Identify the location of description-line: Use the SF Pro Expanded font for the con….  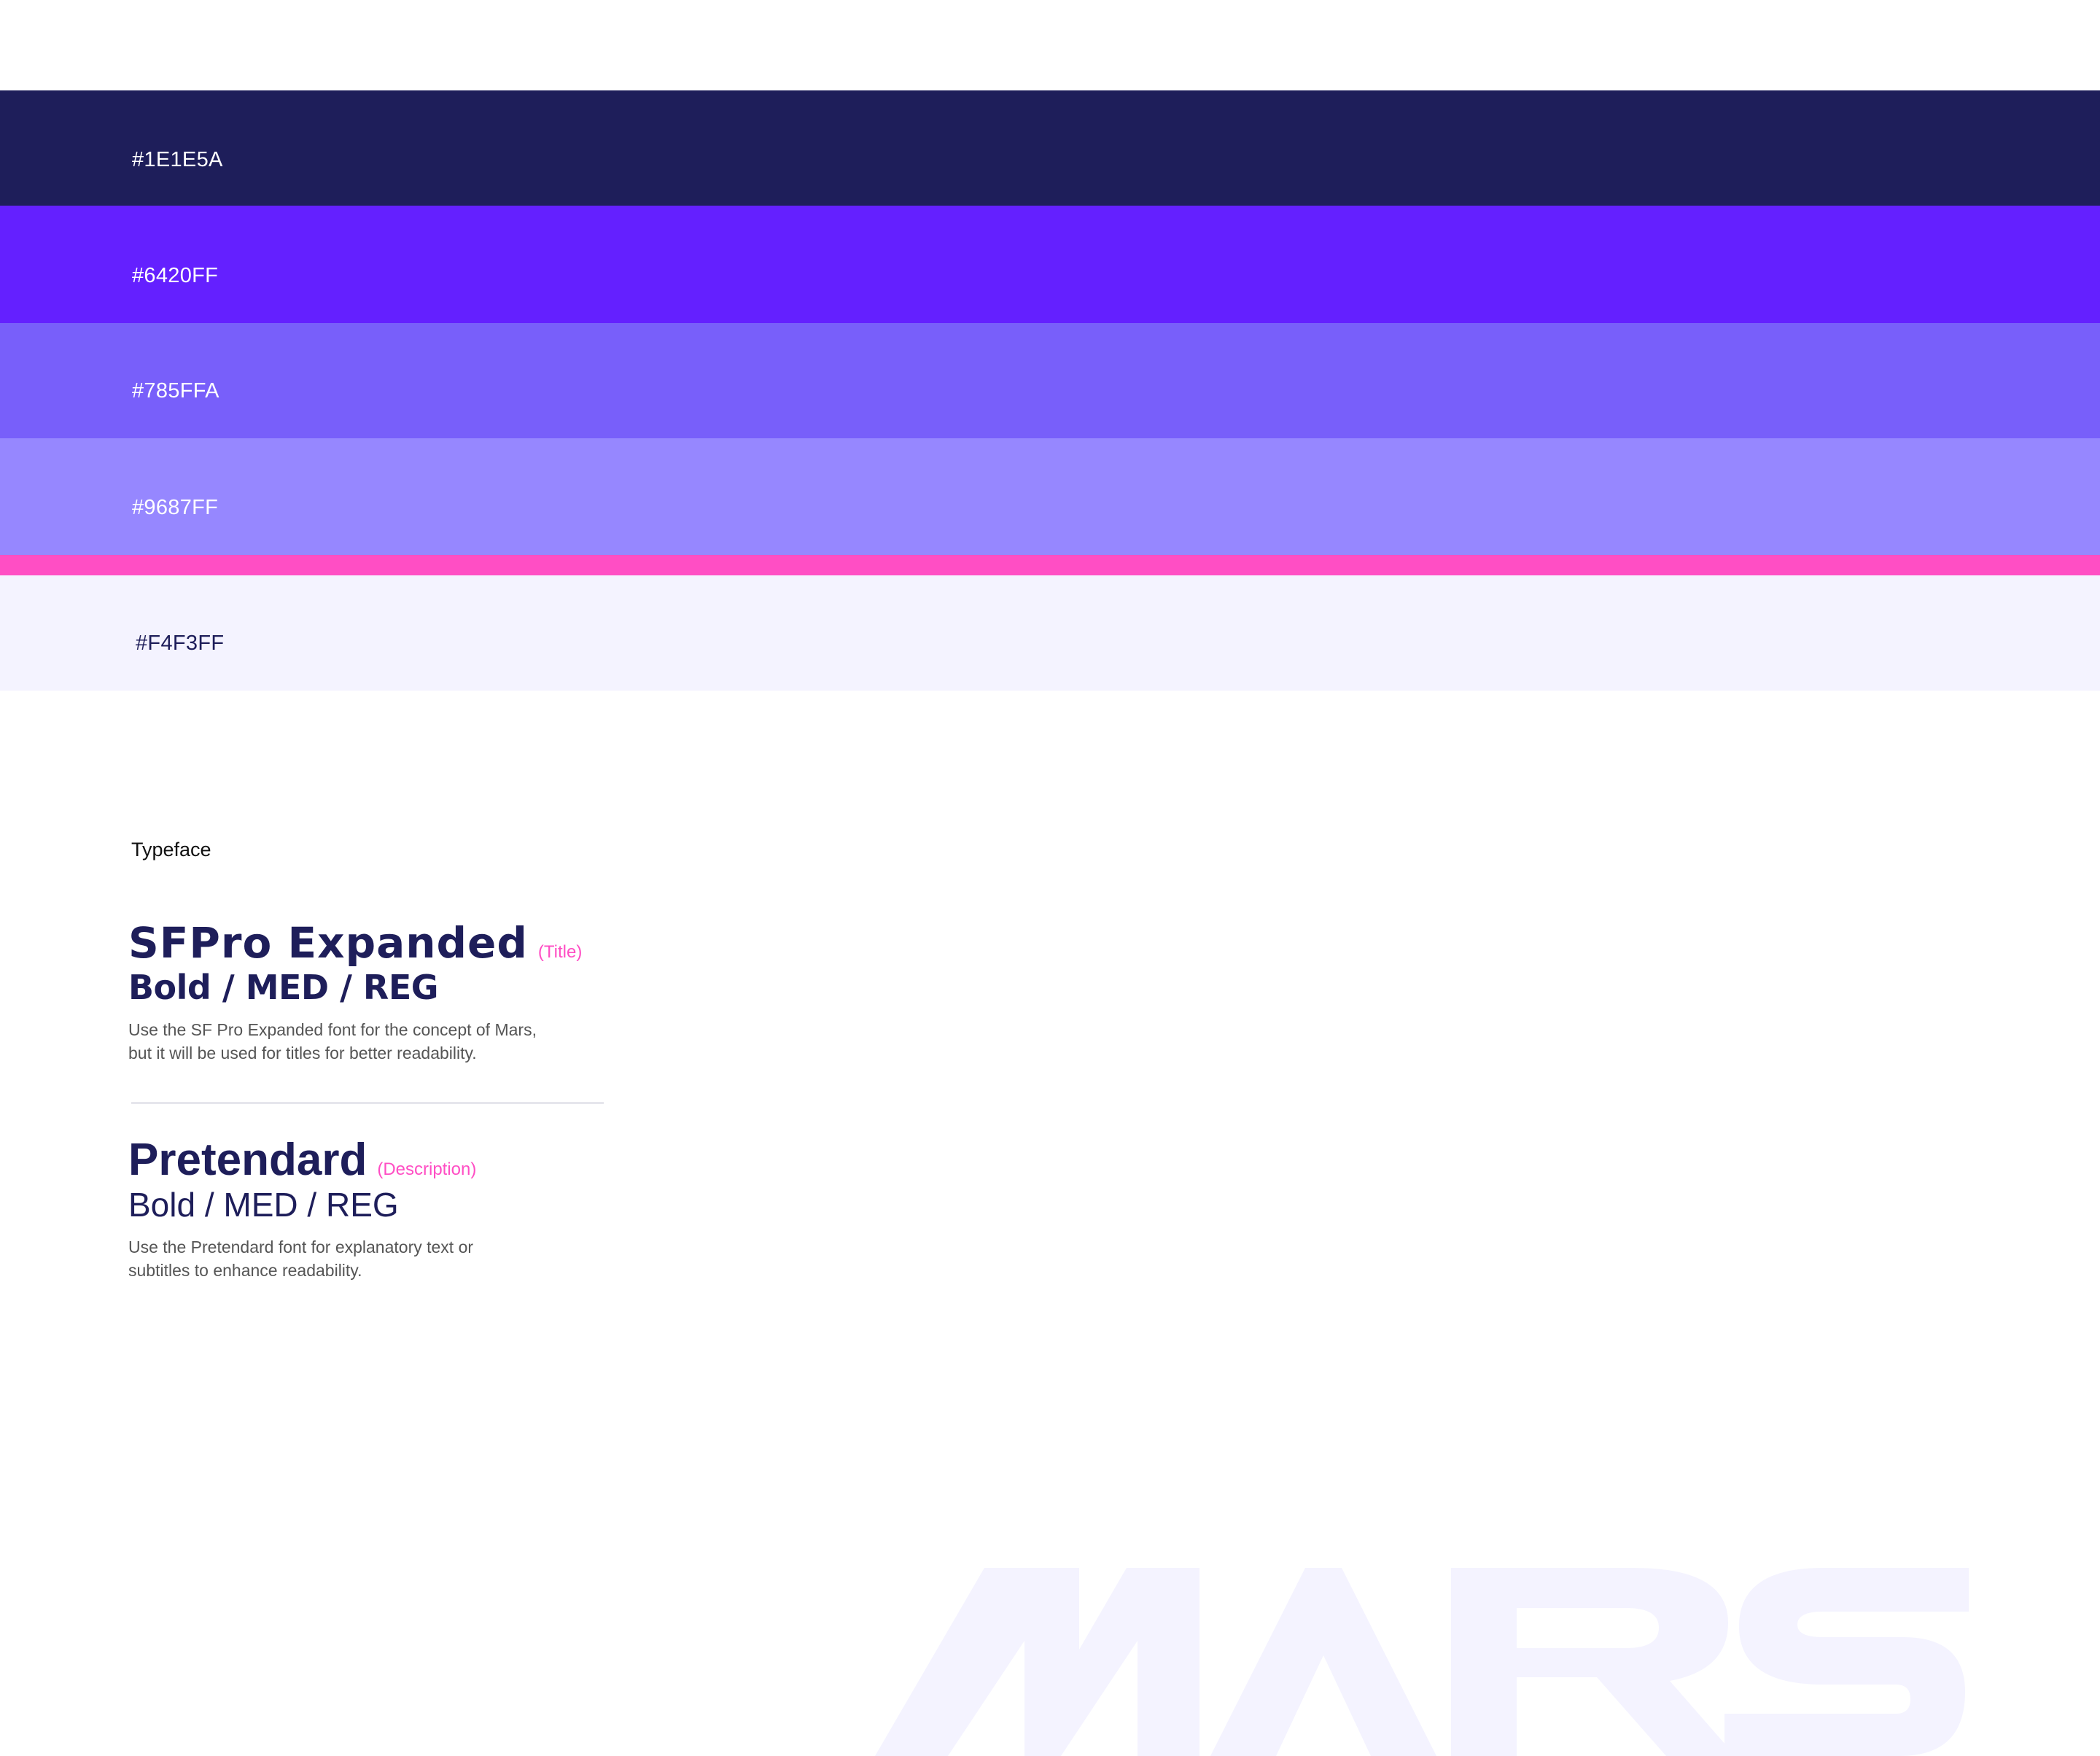
(332, 1029).